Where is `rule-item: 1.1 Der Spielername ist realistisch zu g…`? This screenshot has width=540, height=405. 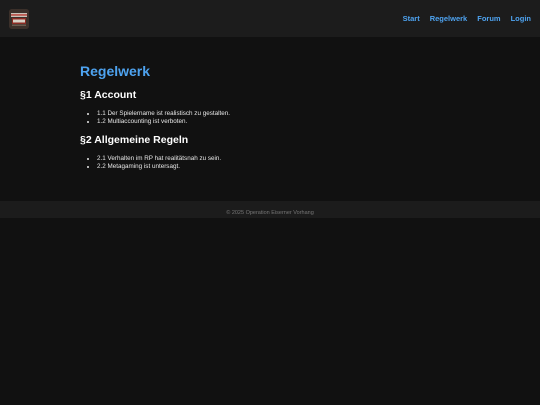 rule-item: 1.1 Der Spielername ist realistisch zu g… is located at coordinates (278, 114).